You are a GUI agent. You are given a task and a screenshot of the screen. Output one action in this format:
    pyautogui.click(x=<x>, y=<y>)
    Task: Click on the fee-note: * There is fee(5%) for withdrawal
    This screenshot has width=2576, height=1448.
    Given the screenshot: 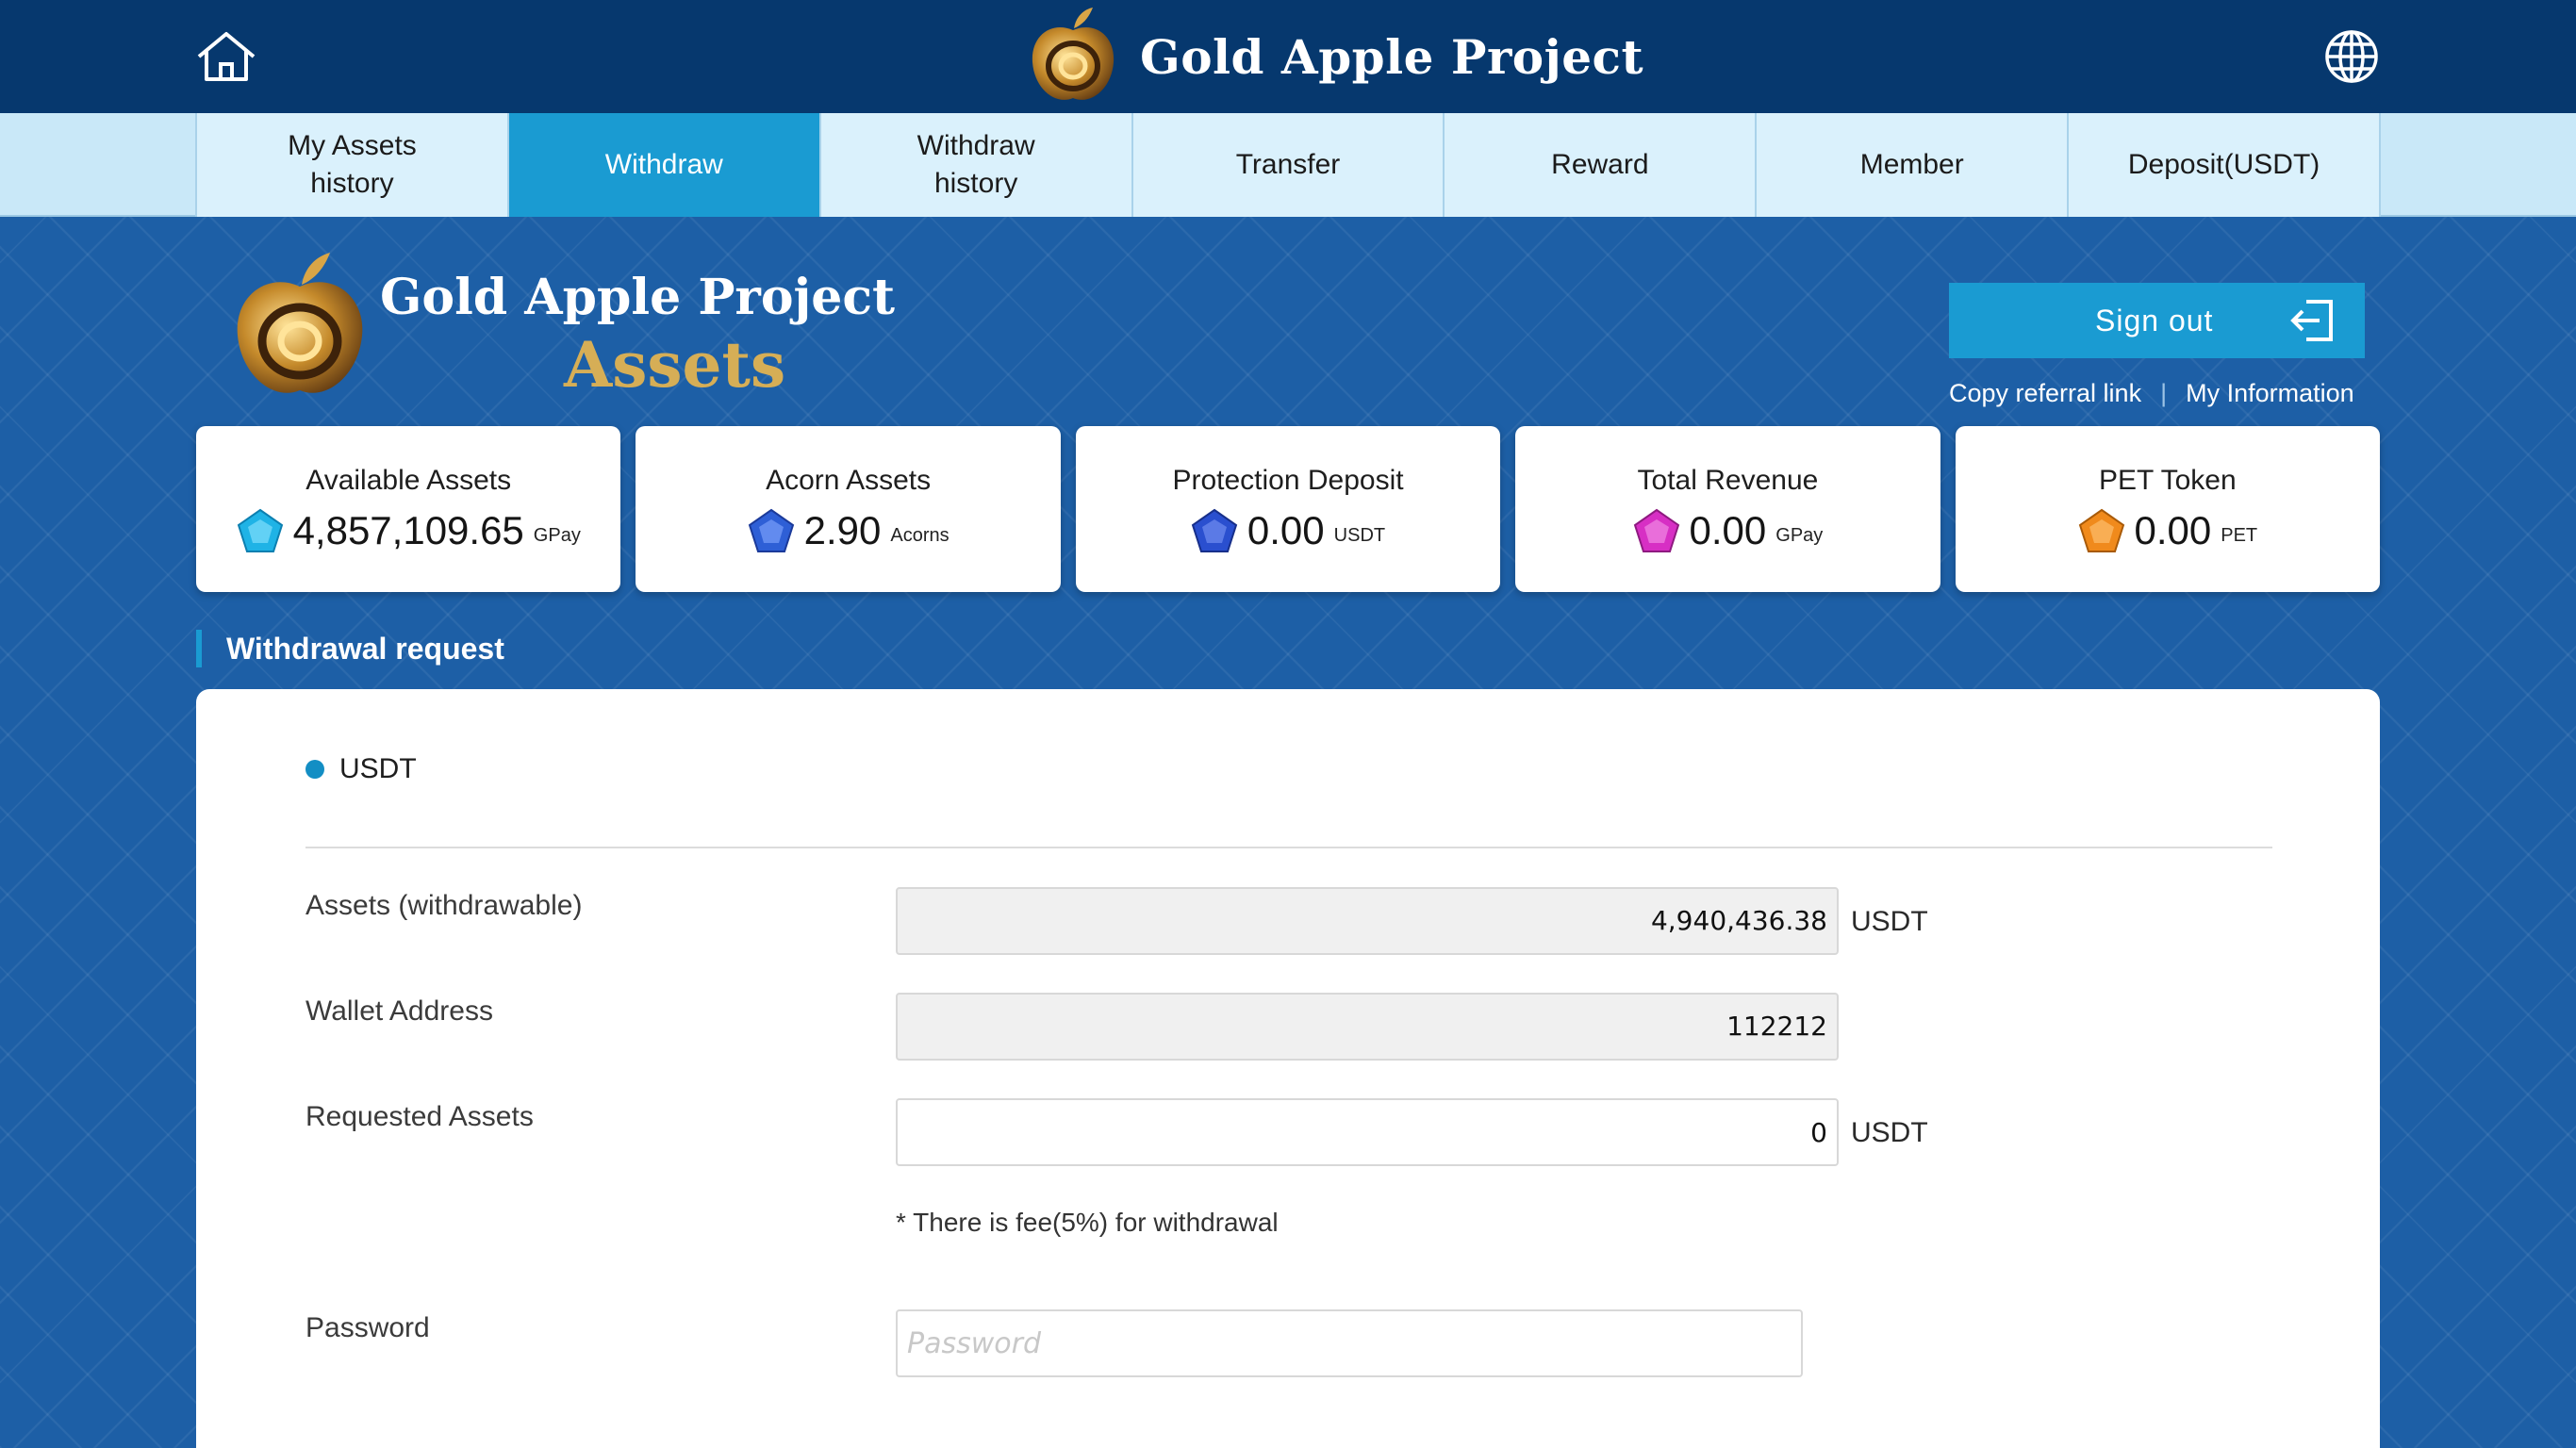 What is the action you would take?
    pyautogui.click(x=1087, y=1222)
    